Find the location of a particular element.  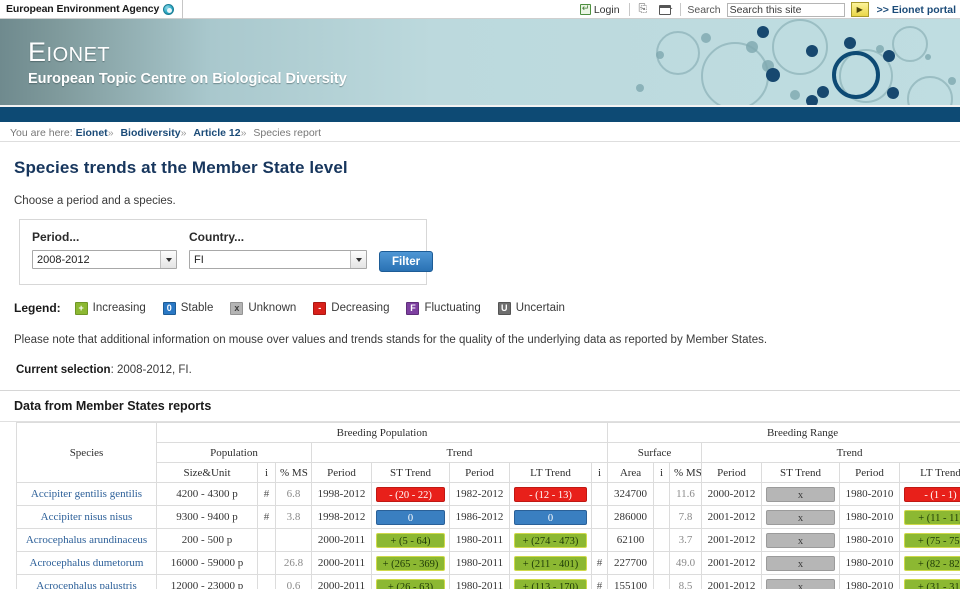

print-button: ⎘ is located at coordinates (643, 9).